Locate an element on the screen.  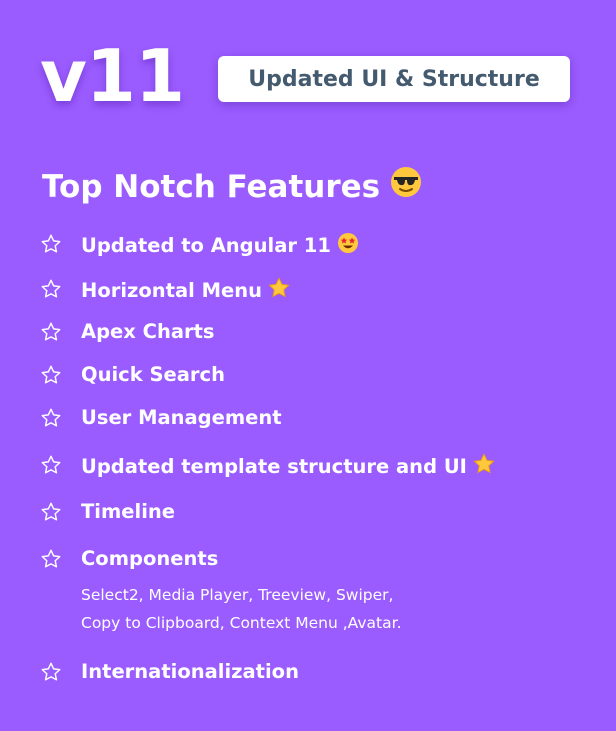
list-item: Timeline is located at coordinates (310, 512).